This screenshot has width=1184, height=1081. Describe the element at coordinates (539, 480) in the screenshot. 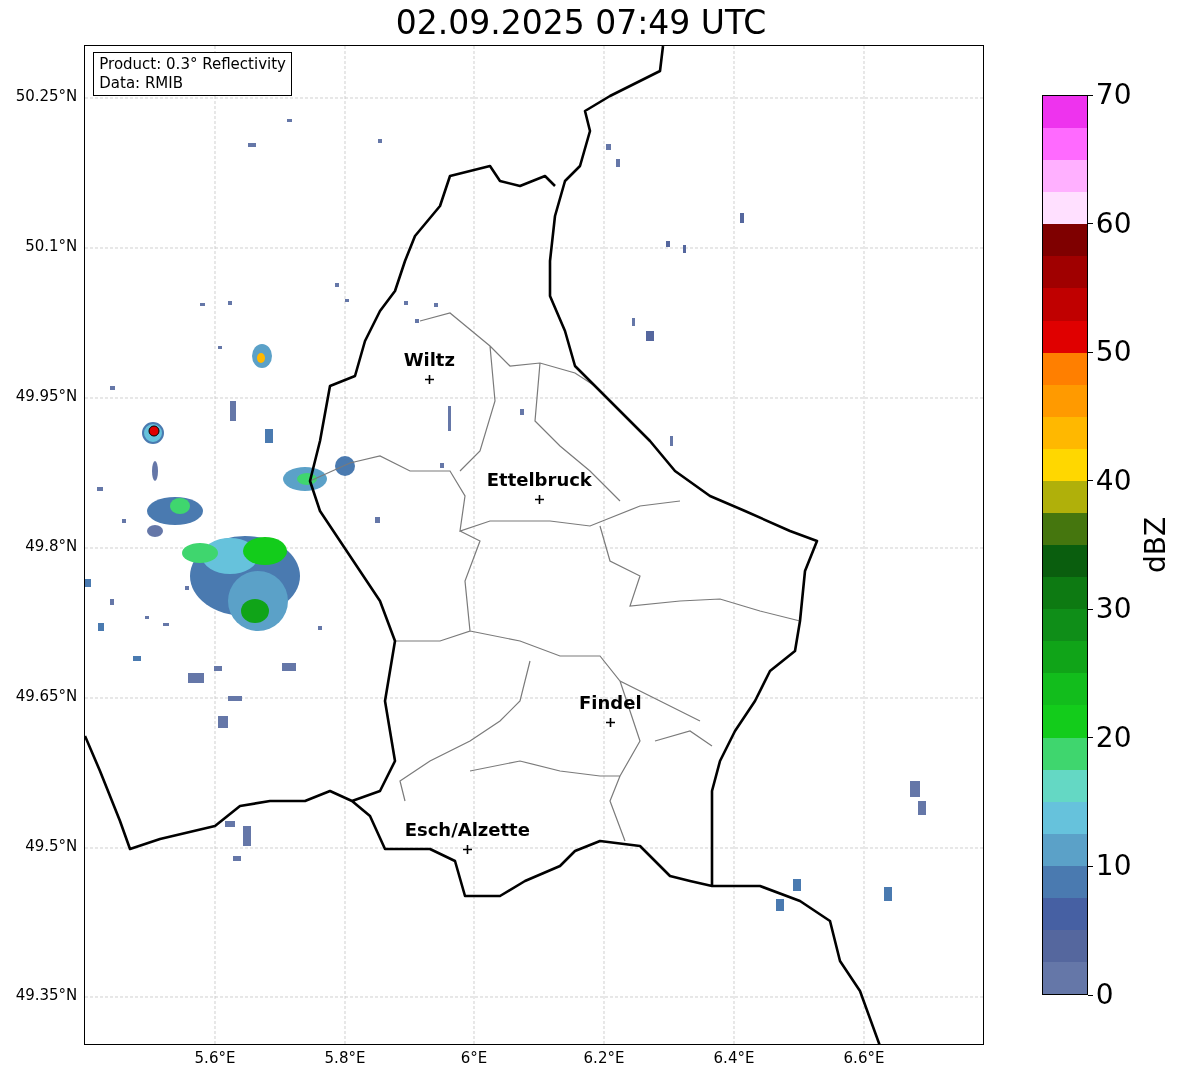

I see `city-label: Ettelbruck` at that location.